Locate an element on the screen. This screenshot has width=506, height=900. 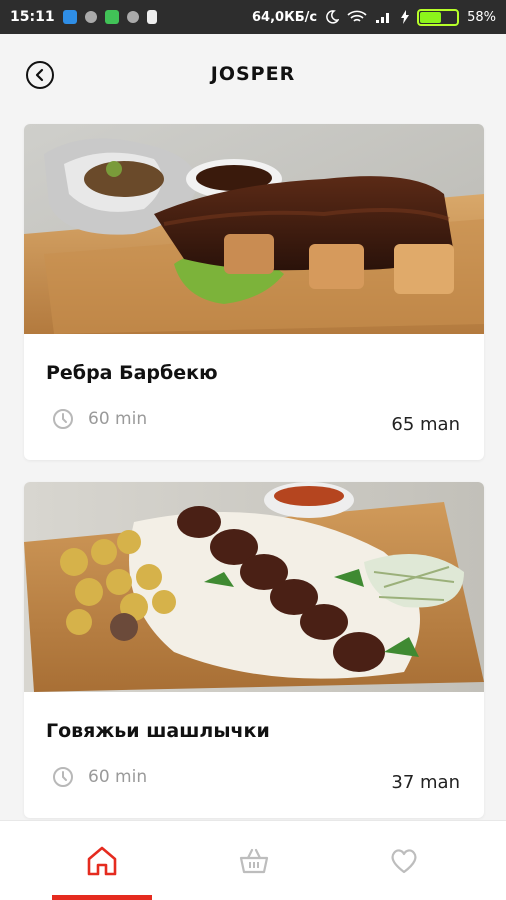
back-button is located at coordinates (40, 75).